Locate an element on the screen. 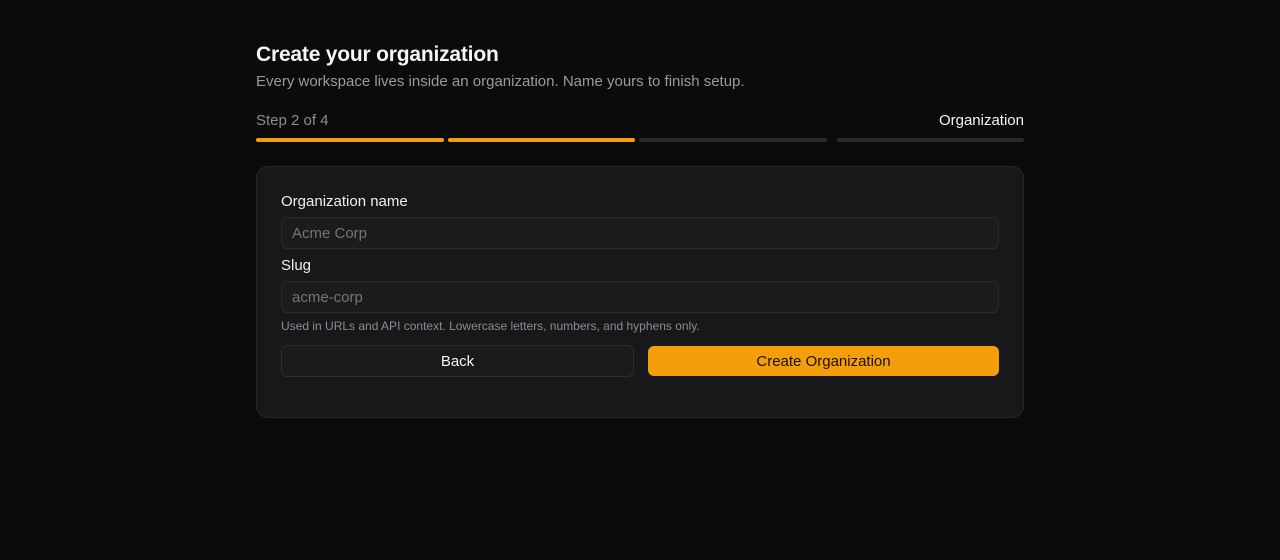 The image size is (1280, 560). stepper-header: Step 2 of 4 Organization is located at coordinates (640, 120).